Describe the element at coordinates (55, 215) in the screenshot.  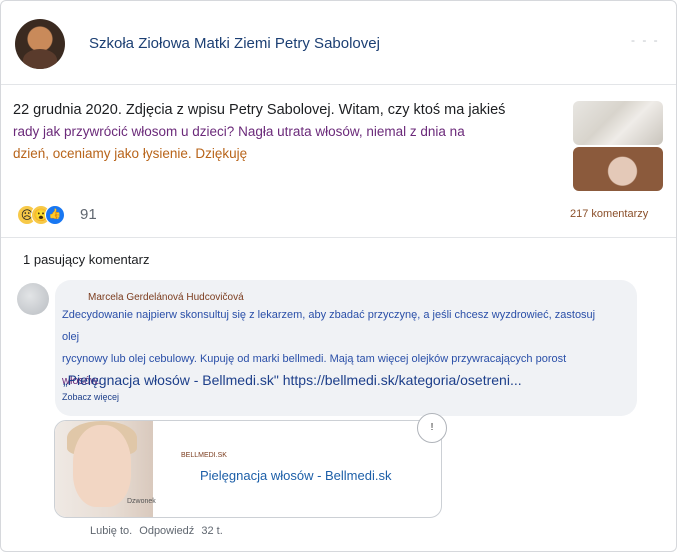
I see `like-reaction-icon: 👍` at that location.